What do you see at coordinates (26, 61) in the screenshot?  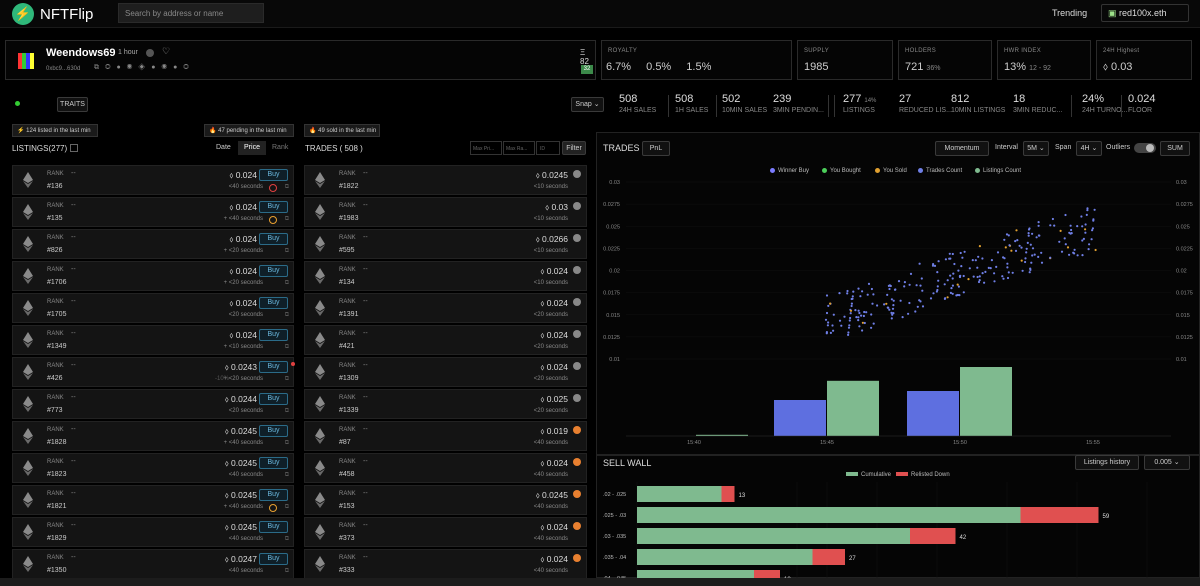 I see `collection-avatar` at bounding box center [26, 61].